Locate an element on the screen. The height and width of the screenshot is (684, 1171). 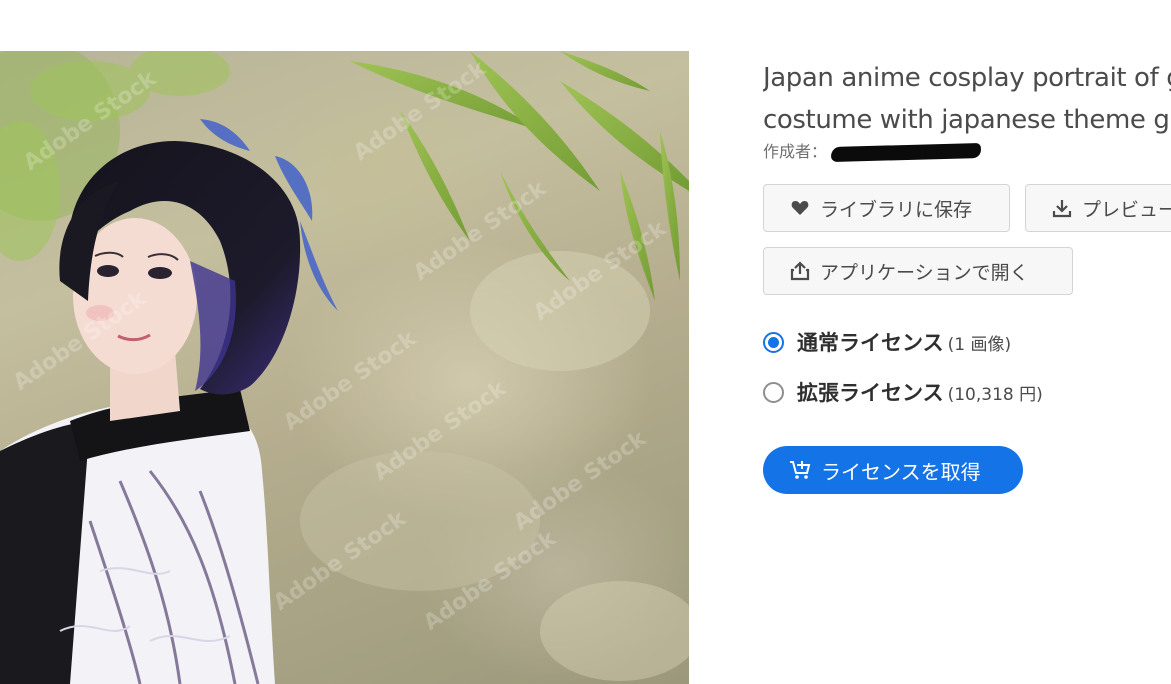
download-icon is located at coordinates (1062, 208).